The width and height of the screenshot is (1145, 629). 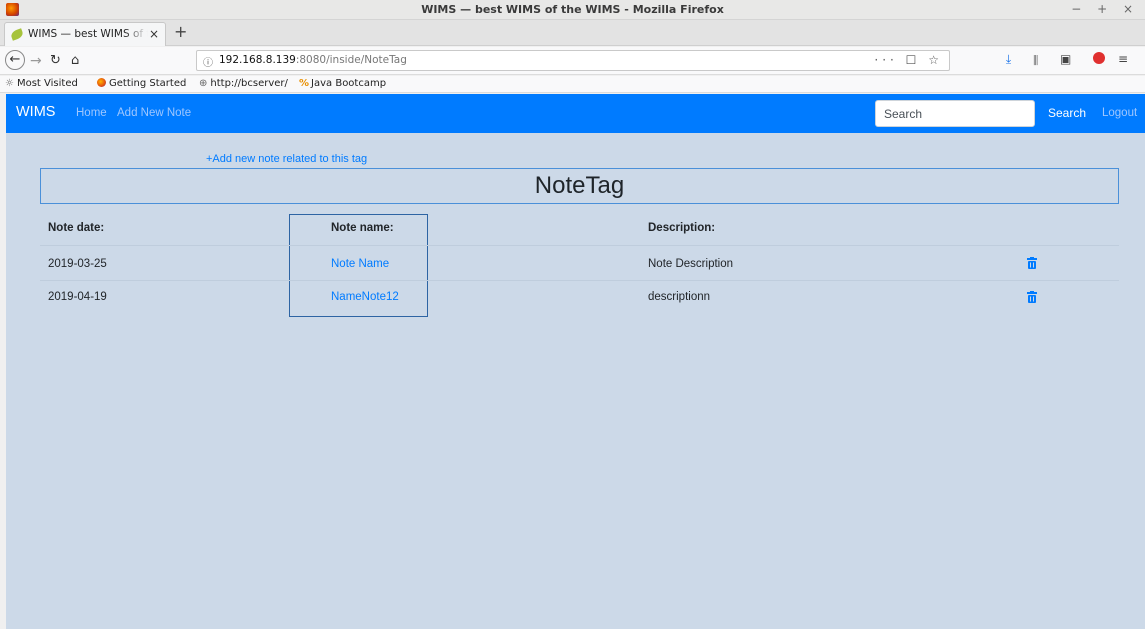 I want to click on tab-strip: WIMS — best WIMS of the WIMS × +, so click(x=572, y=33).